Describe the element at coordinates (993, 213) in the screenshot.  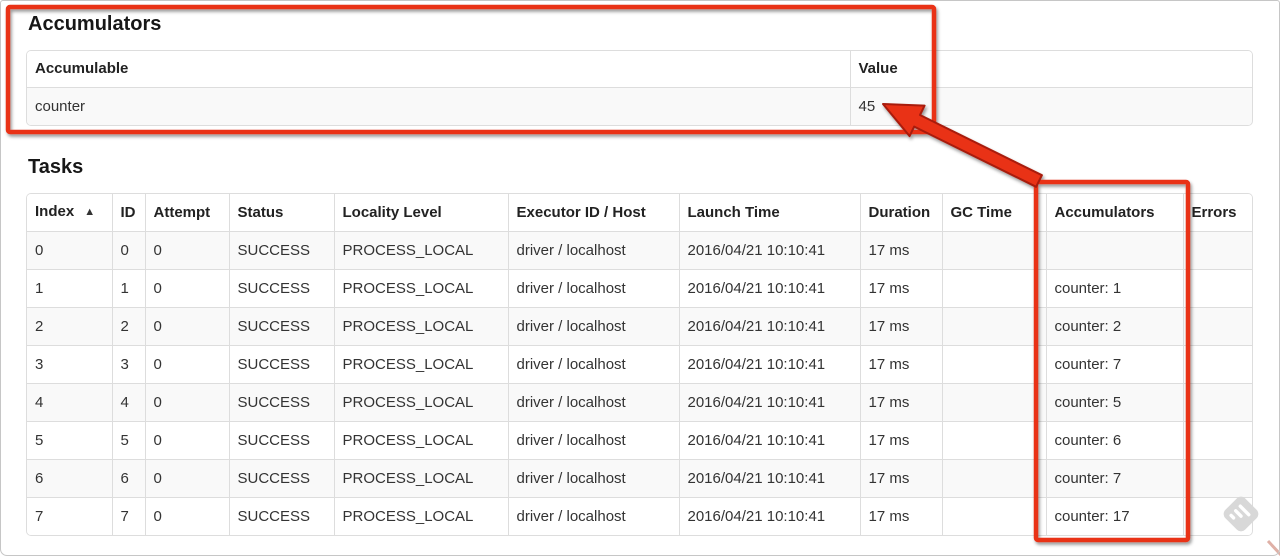
I see `column-header-gc-time: GC Time` at that location.